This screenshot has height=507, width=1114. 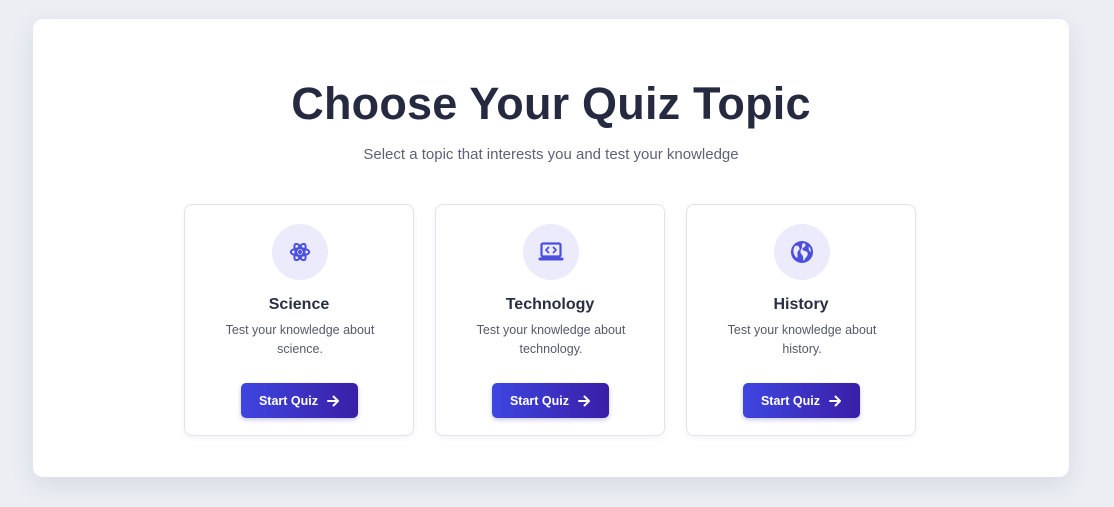 What do you see at coordinates (550, 304) in the screenshot?
I see `topic-title: Technology` at bounding box center [550, 304].